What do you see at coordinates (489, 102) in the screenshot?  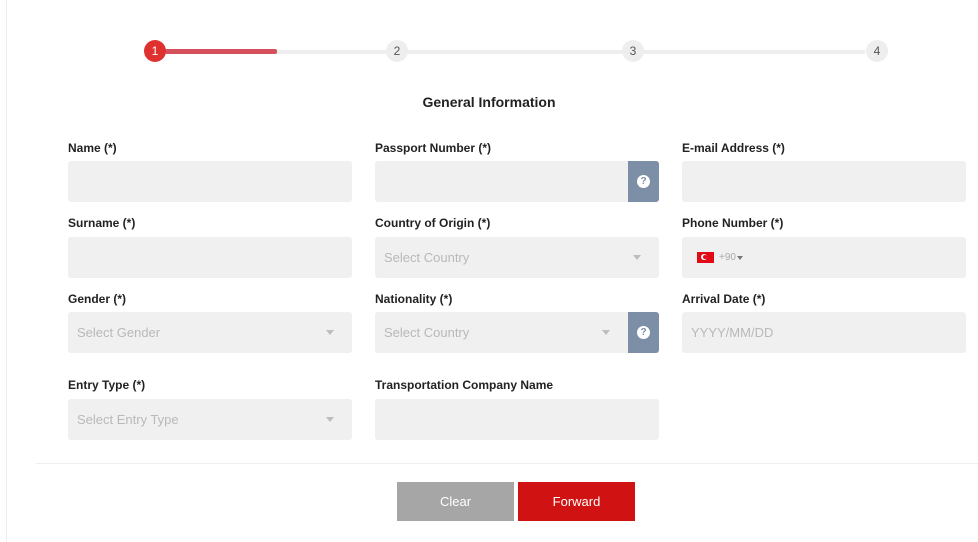 I see `section-title: General Information` at bounding box center [489, 102].